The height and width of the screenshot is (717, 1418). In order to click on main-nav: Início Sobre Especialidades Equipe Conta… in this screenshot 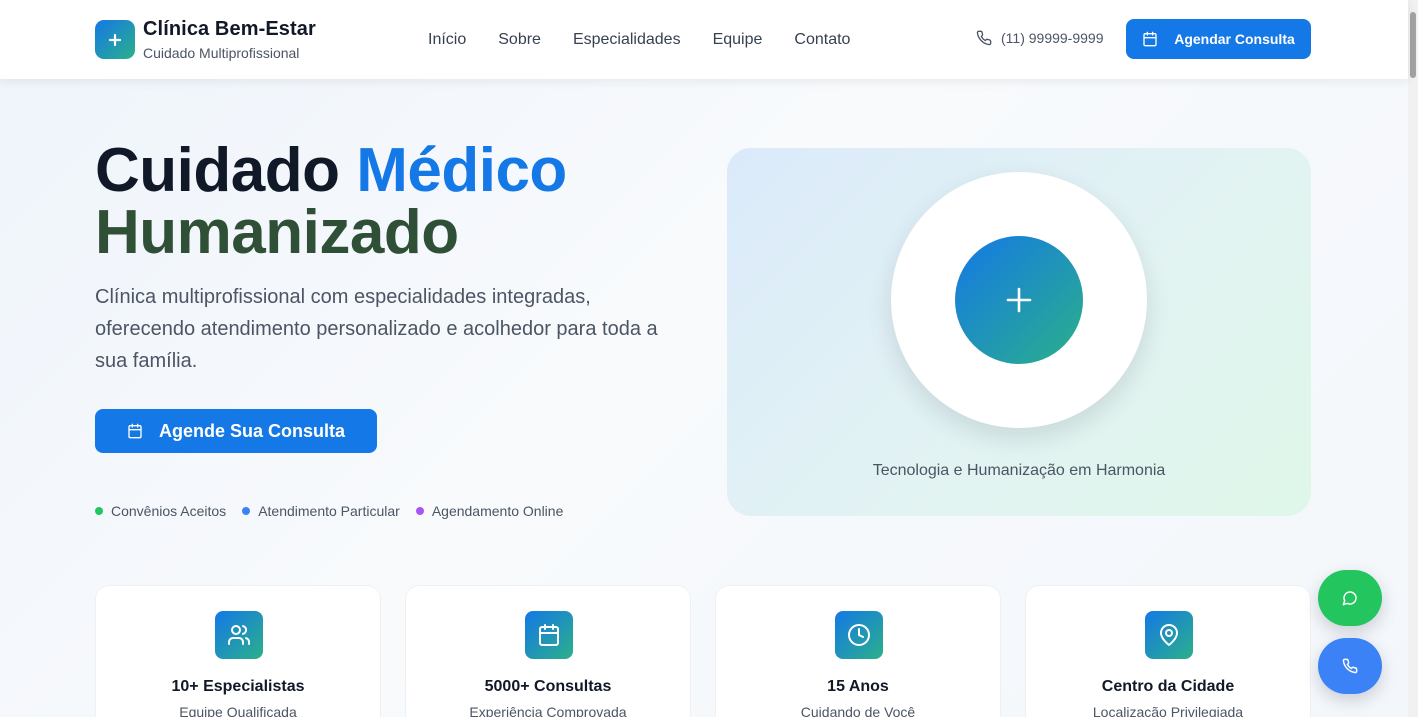, I will do `click(655, 40)`.